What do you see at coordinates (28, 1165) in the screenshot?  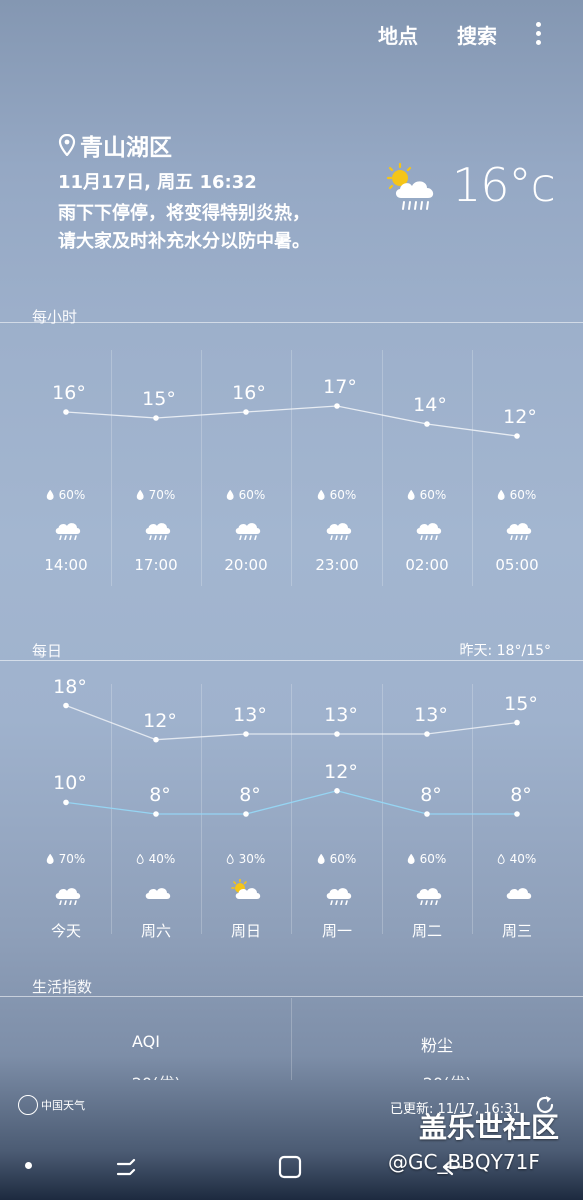 I see `nav-handle-icon` at bounding box center [28, 1165].